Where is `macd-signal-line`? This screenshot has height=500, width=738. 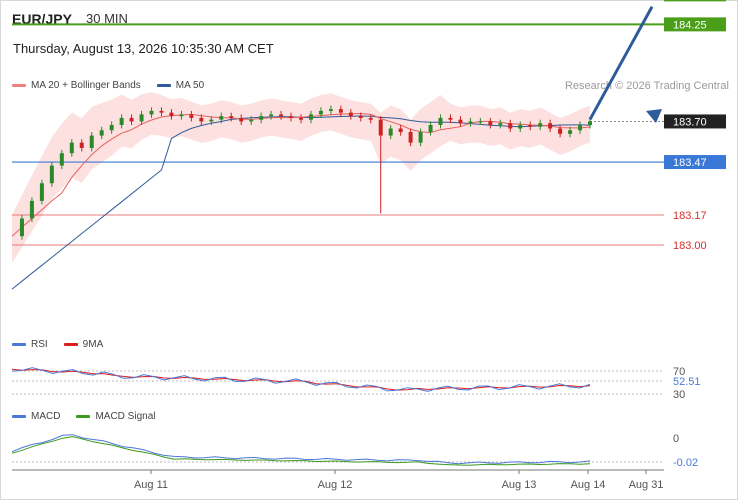 macd-signal-line is located at coordinates (301, 451).